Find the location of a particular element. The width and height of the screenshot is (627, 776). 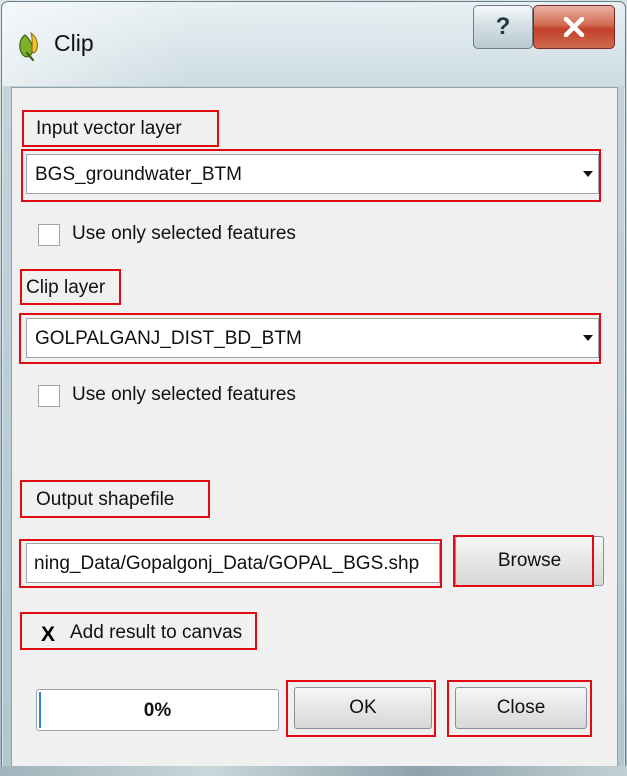

highlight-output-path is located at coordinates (230, 563).